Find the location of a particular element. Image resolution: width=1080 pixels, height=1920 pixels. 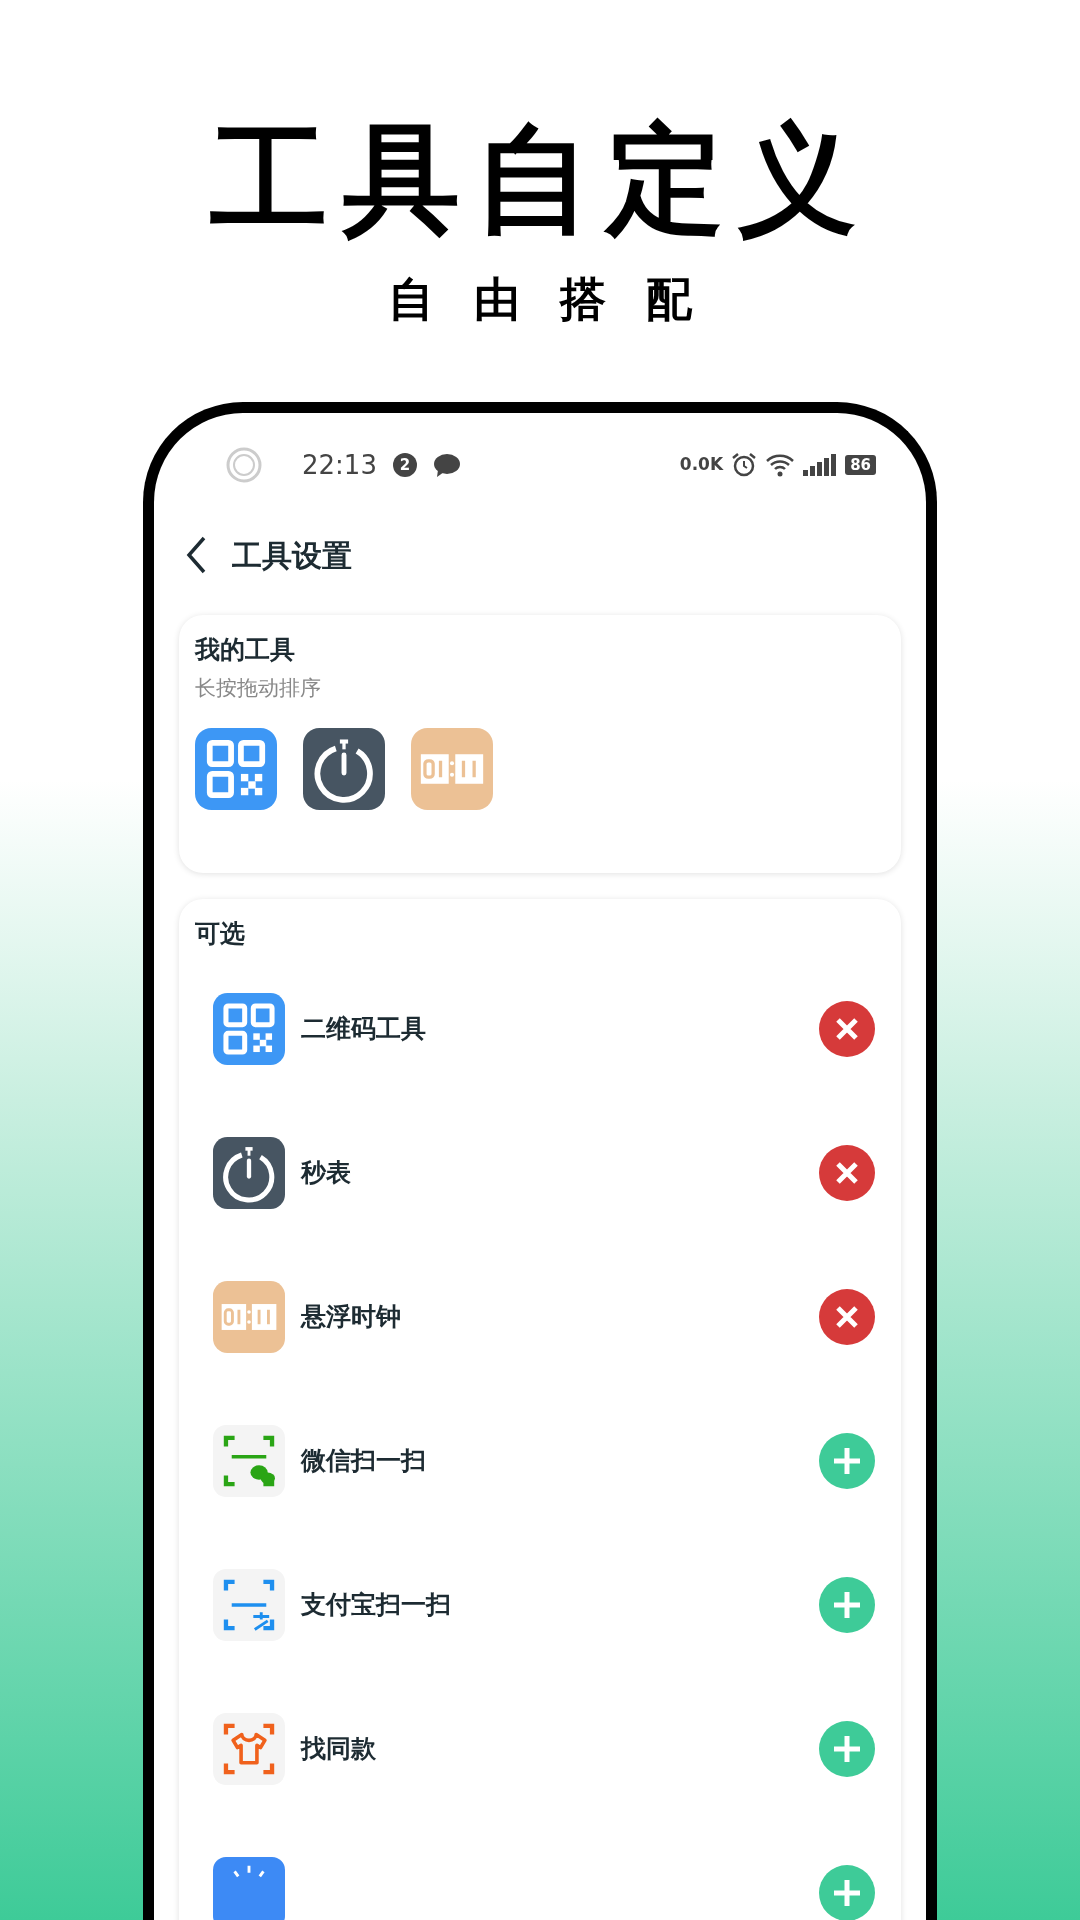

tool-name: 二维码工具 is located at coordinates (363, 1028).